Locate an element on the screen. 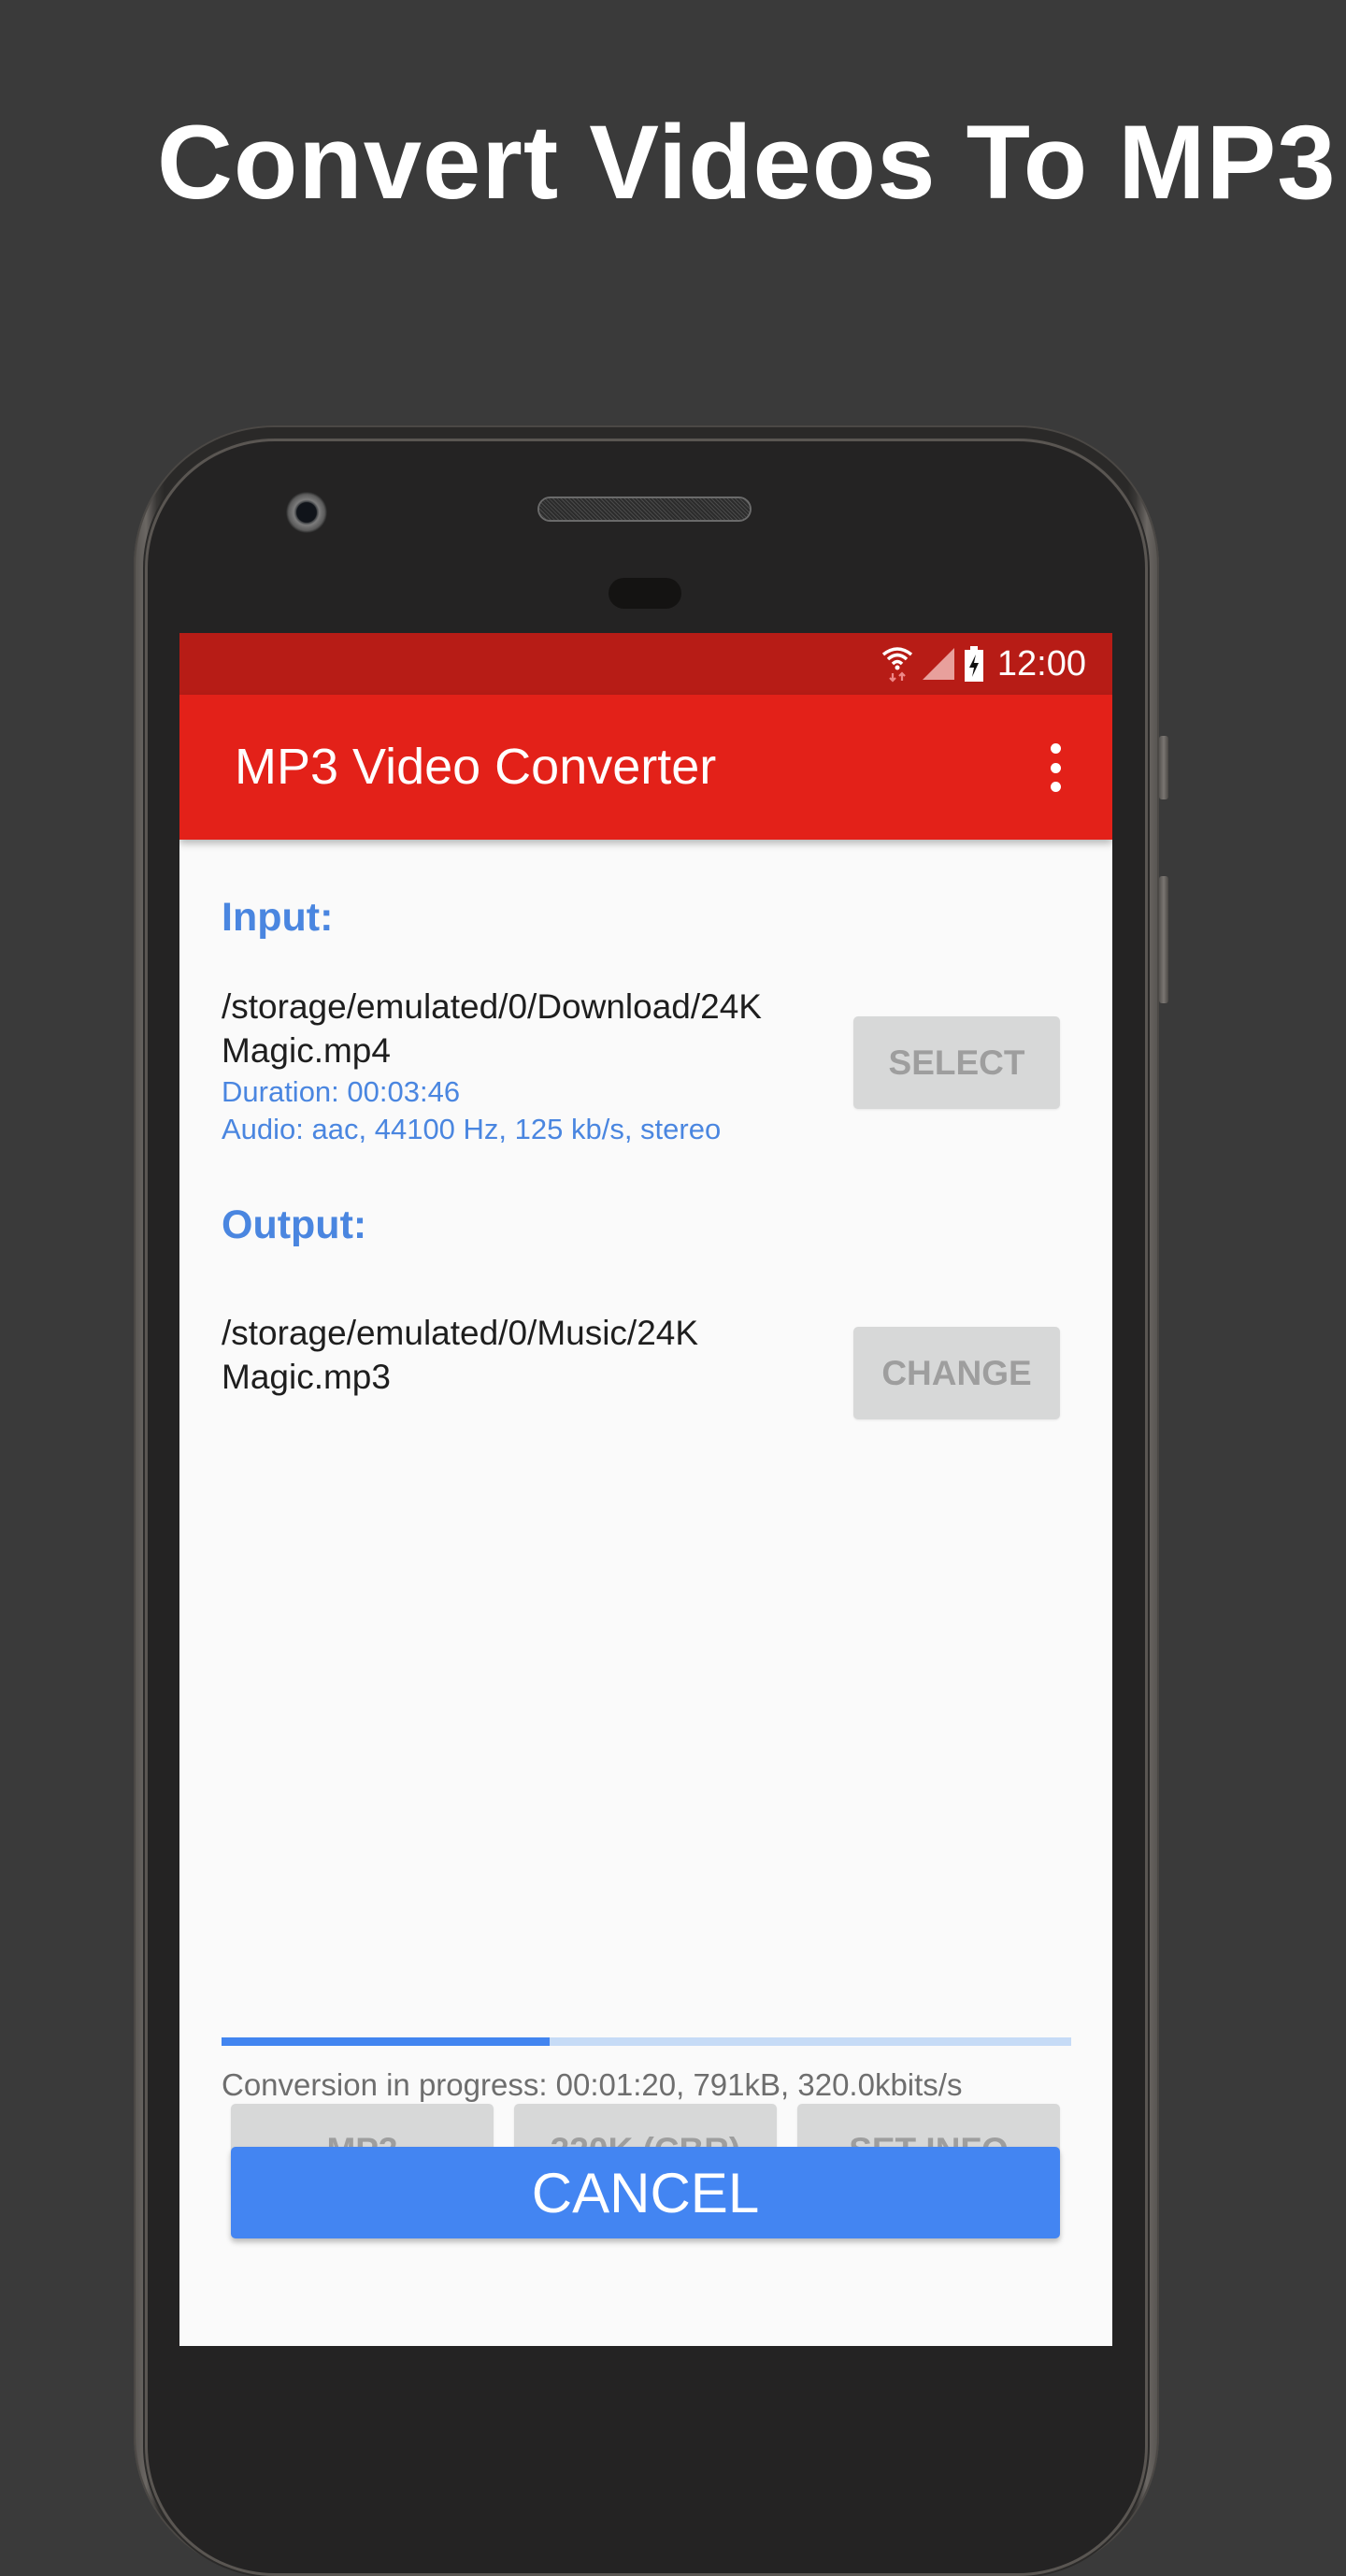 The width and height of the screenshot is (1346, 2576). input-path-line2: Magic.mp4 is located at coordinates (306, 1051).